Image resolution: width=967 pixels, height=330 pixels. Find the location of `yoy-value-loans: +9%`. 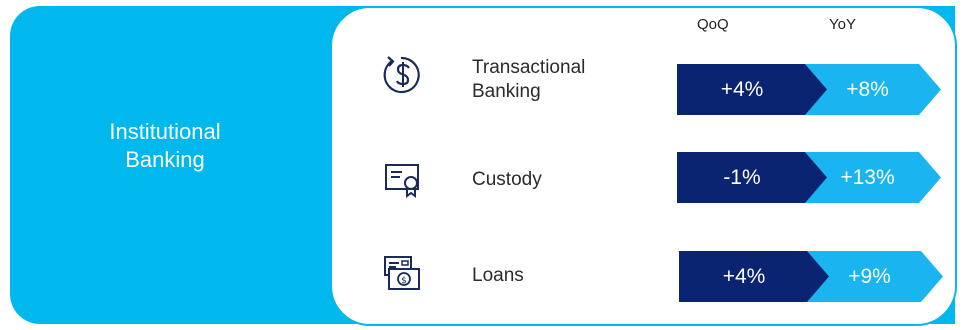

yoy-value-loans: +9% is located at coordinates (869, 276).